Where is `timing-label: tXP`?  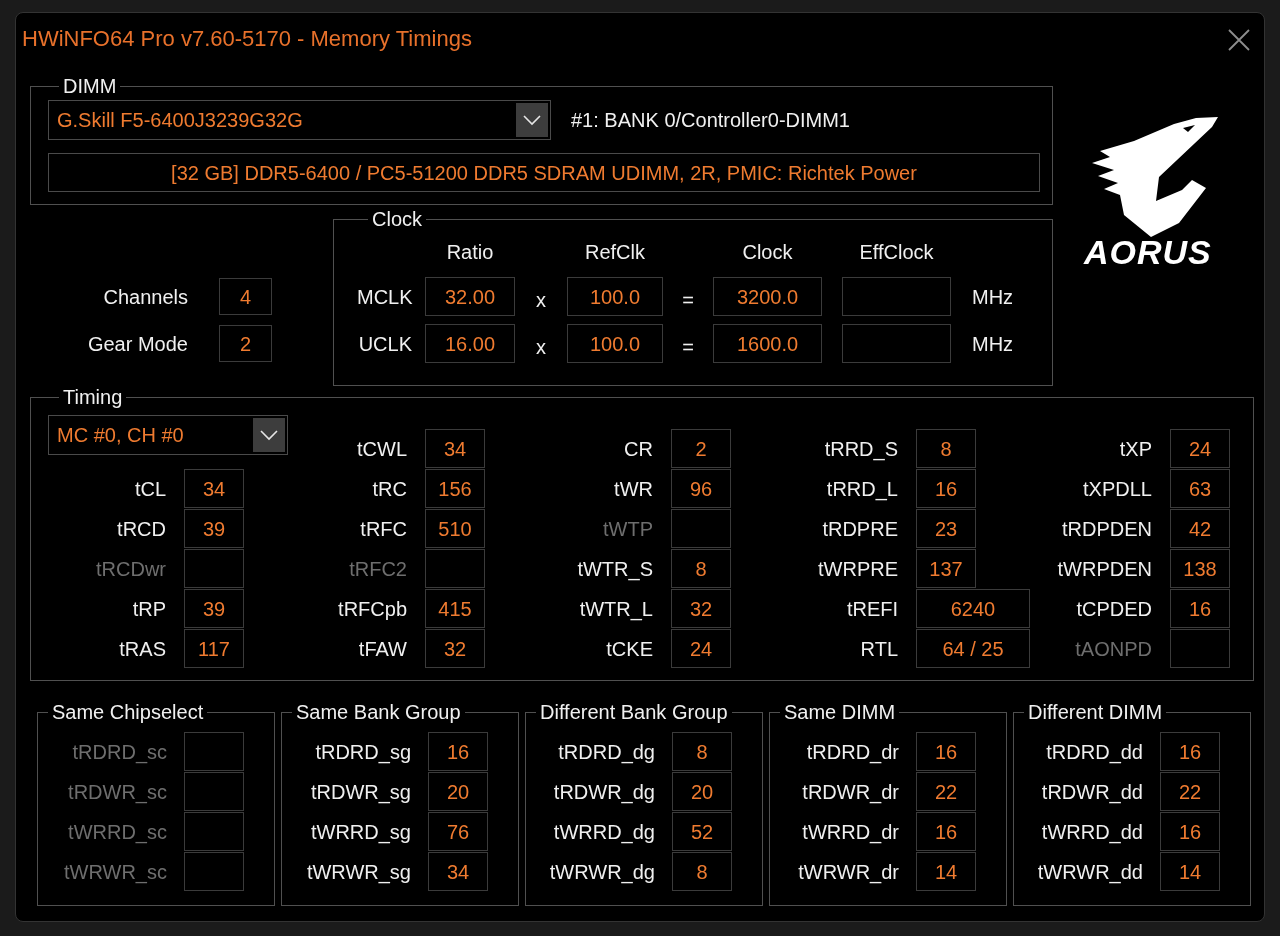
timing-label: tXP is located at coordinates (1135, 449).